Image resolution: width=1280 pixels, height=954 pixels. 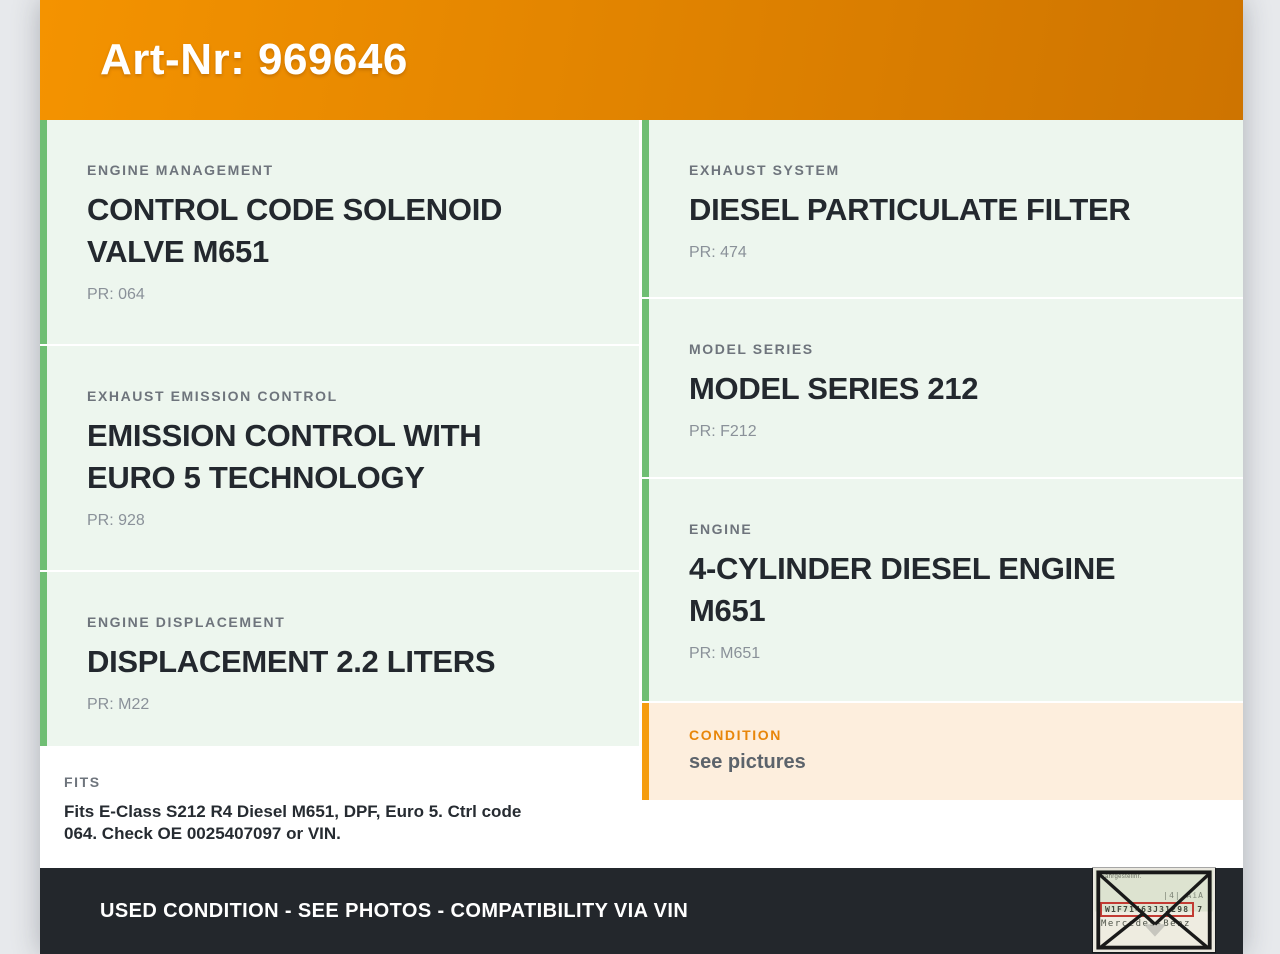 I want to click on spec-card-label: MODEL SERIES, so click(x=751, y=349).